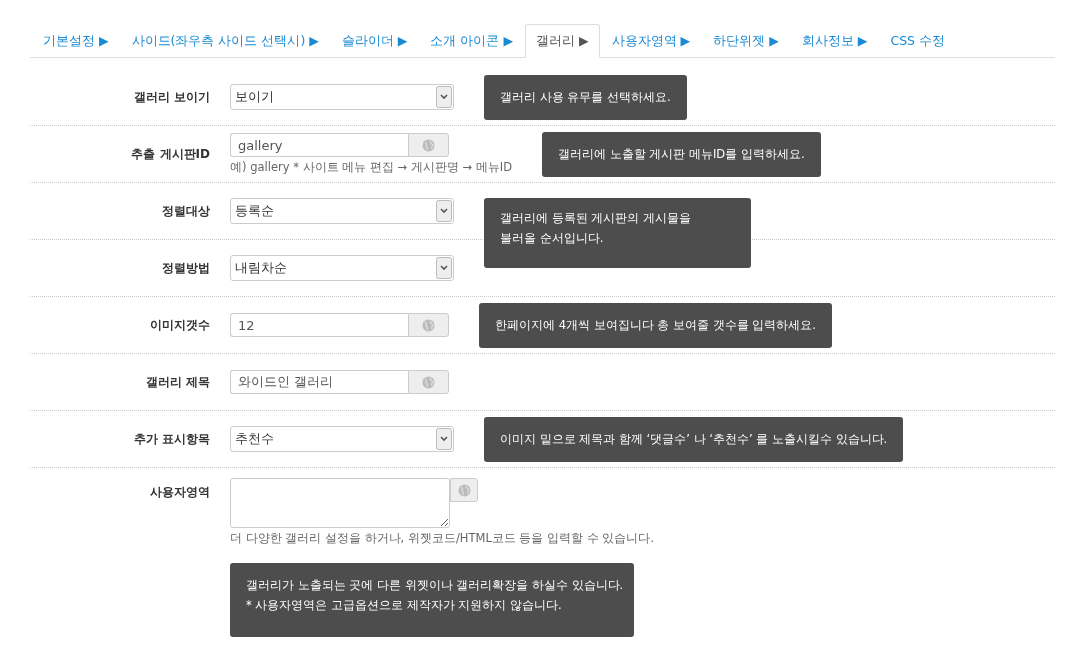  I want to click on dropdown: 추천수, so click(342, 439).